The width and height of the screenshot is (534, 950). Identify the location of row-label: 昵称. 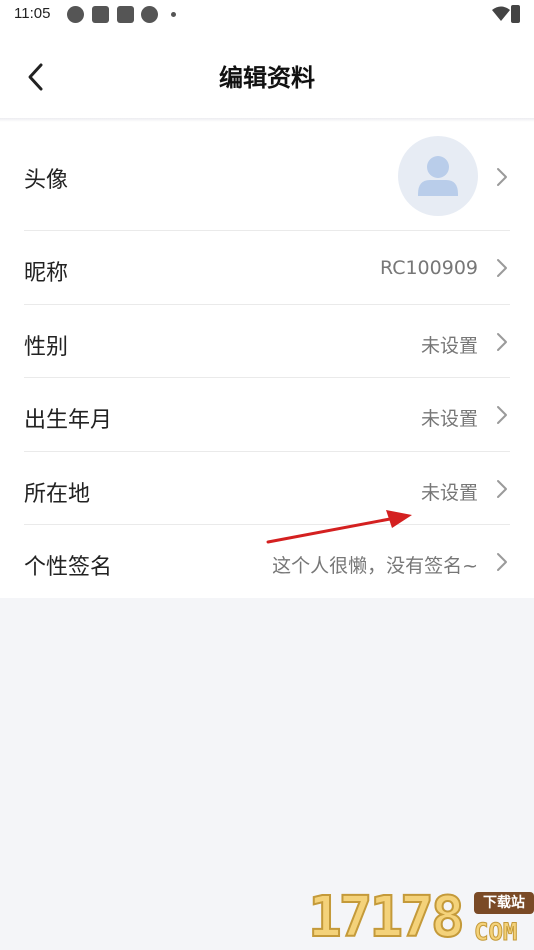
(46, 273).